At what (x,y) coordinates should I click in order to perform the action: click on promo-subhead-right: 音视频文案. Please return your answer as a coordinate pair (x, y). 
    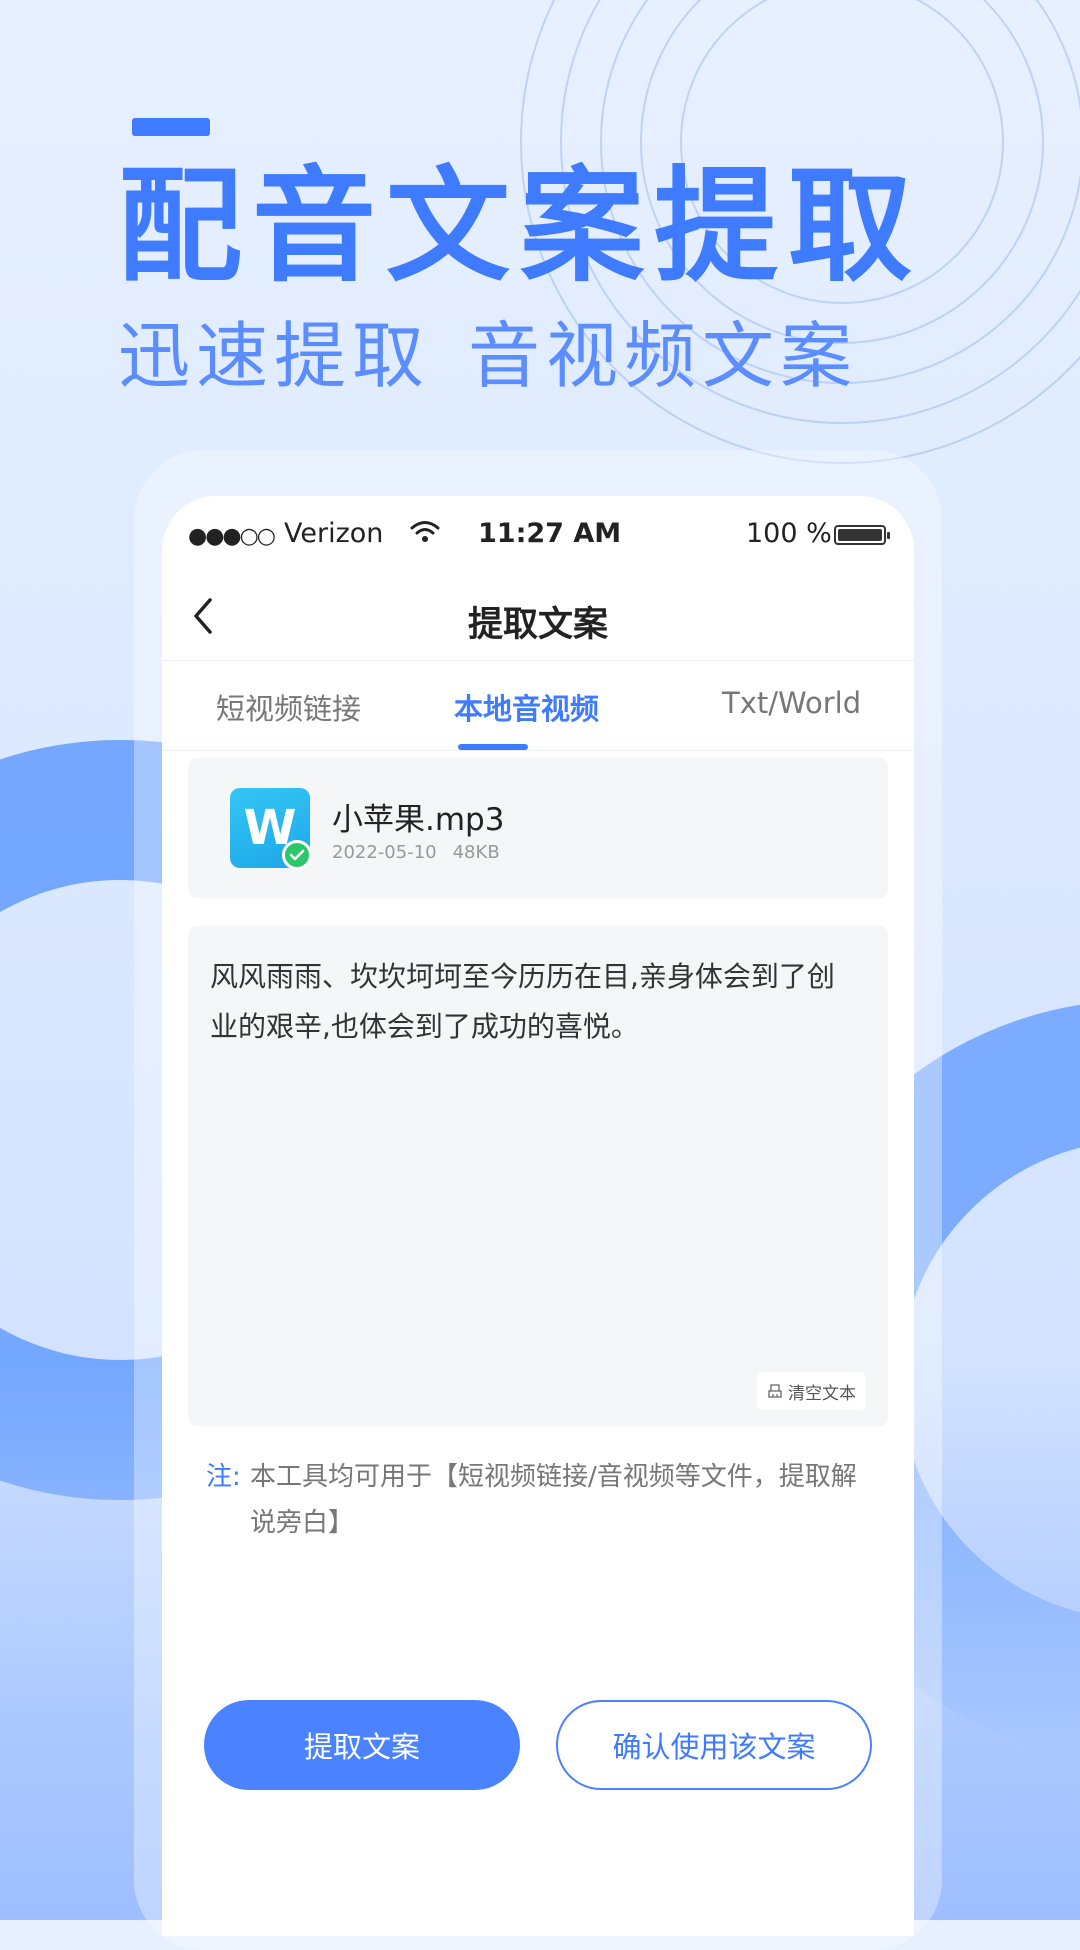
    Looking at the image, I should click on (663, 356).